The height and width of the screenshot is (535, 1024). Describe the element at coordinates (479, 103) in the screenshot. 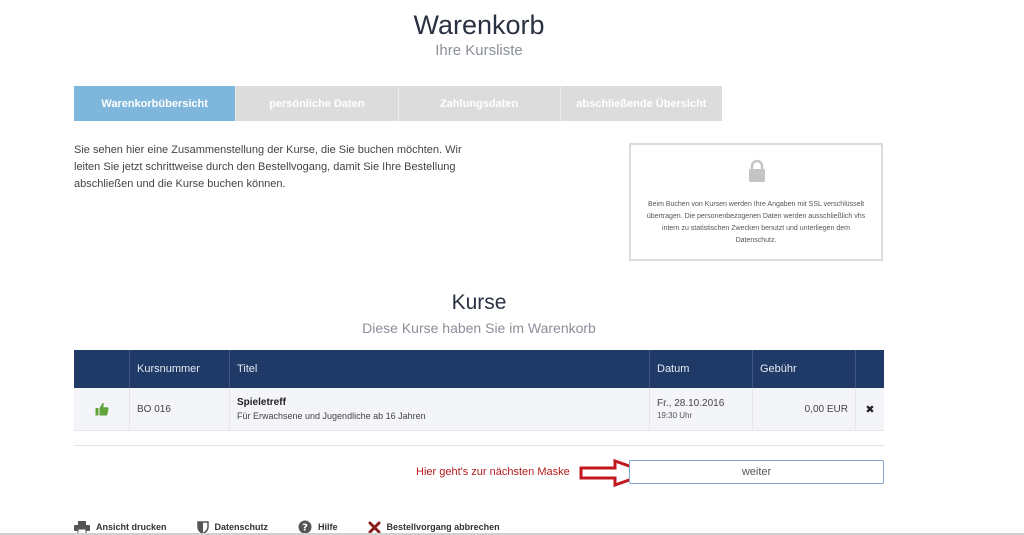

I see `step-zahlungsdaten: Zahlungsdaten` at that location.